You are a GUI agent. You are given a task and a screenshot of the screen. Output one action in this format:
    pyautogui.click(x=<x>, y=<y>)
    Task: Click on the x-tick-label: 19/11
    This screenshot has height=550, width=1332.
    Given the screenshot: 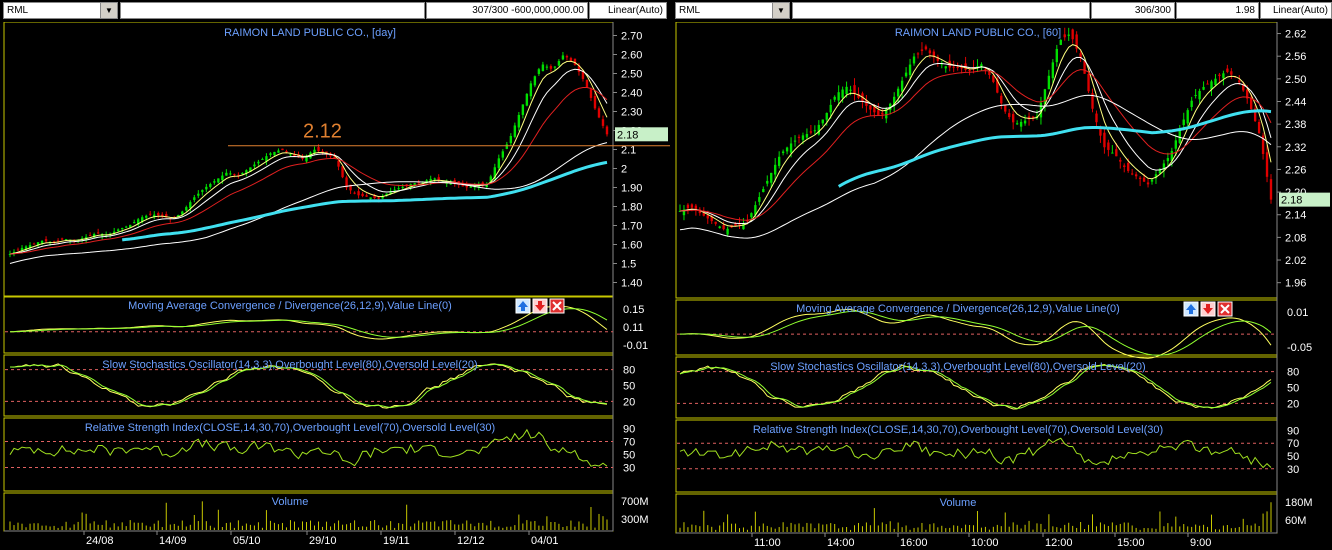 What is the action you would take?
    pyautogui.click(x=396, y=541)
    